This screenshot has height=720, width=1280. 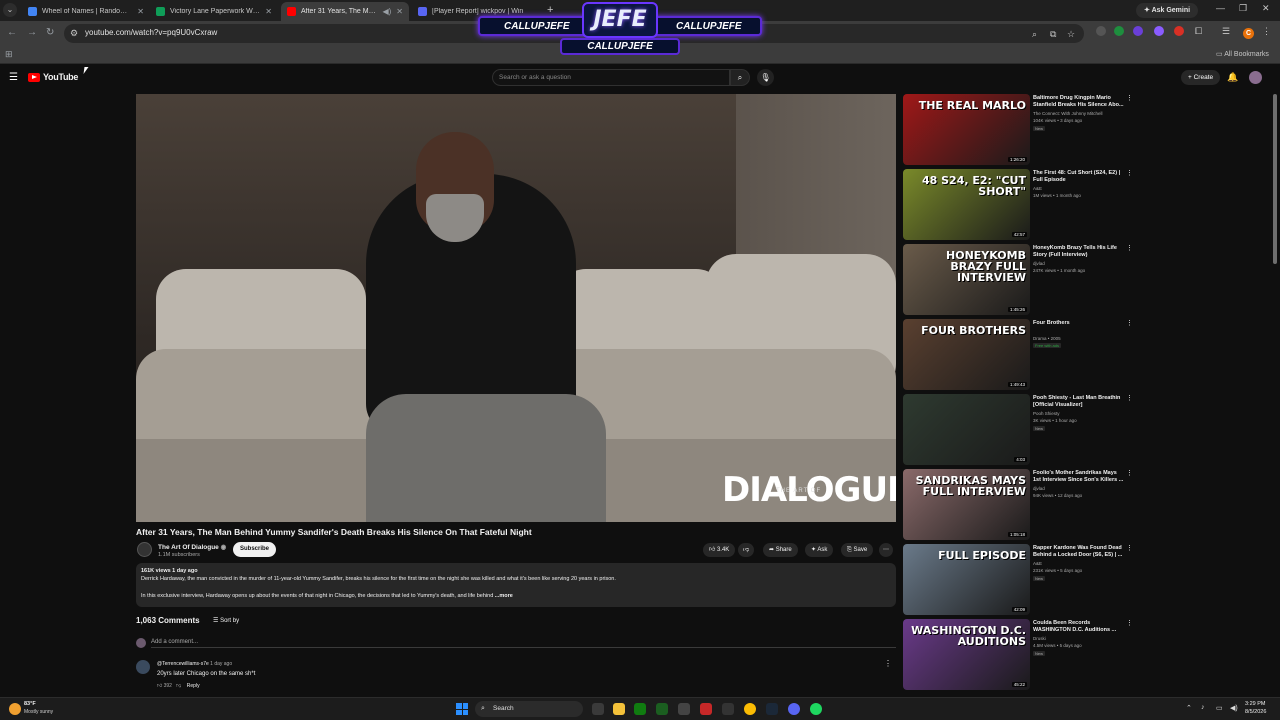 I want to click on recommendation-thumbnail: 4:03, so click(x=966, y=429).